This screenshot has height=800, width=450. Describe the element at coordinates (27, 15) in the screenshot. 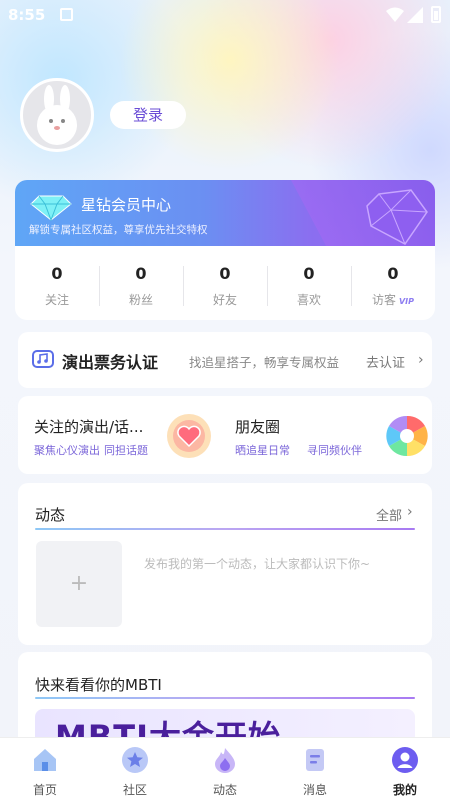

I see `status-time: 8:55` at that location.